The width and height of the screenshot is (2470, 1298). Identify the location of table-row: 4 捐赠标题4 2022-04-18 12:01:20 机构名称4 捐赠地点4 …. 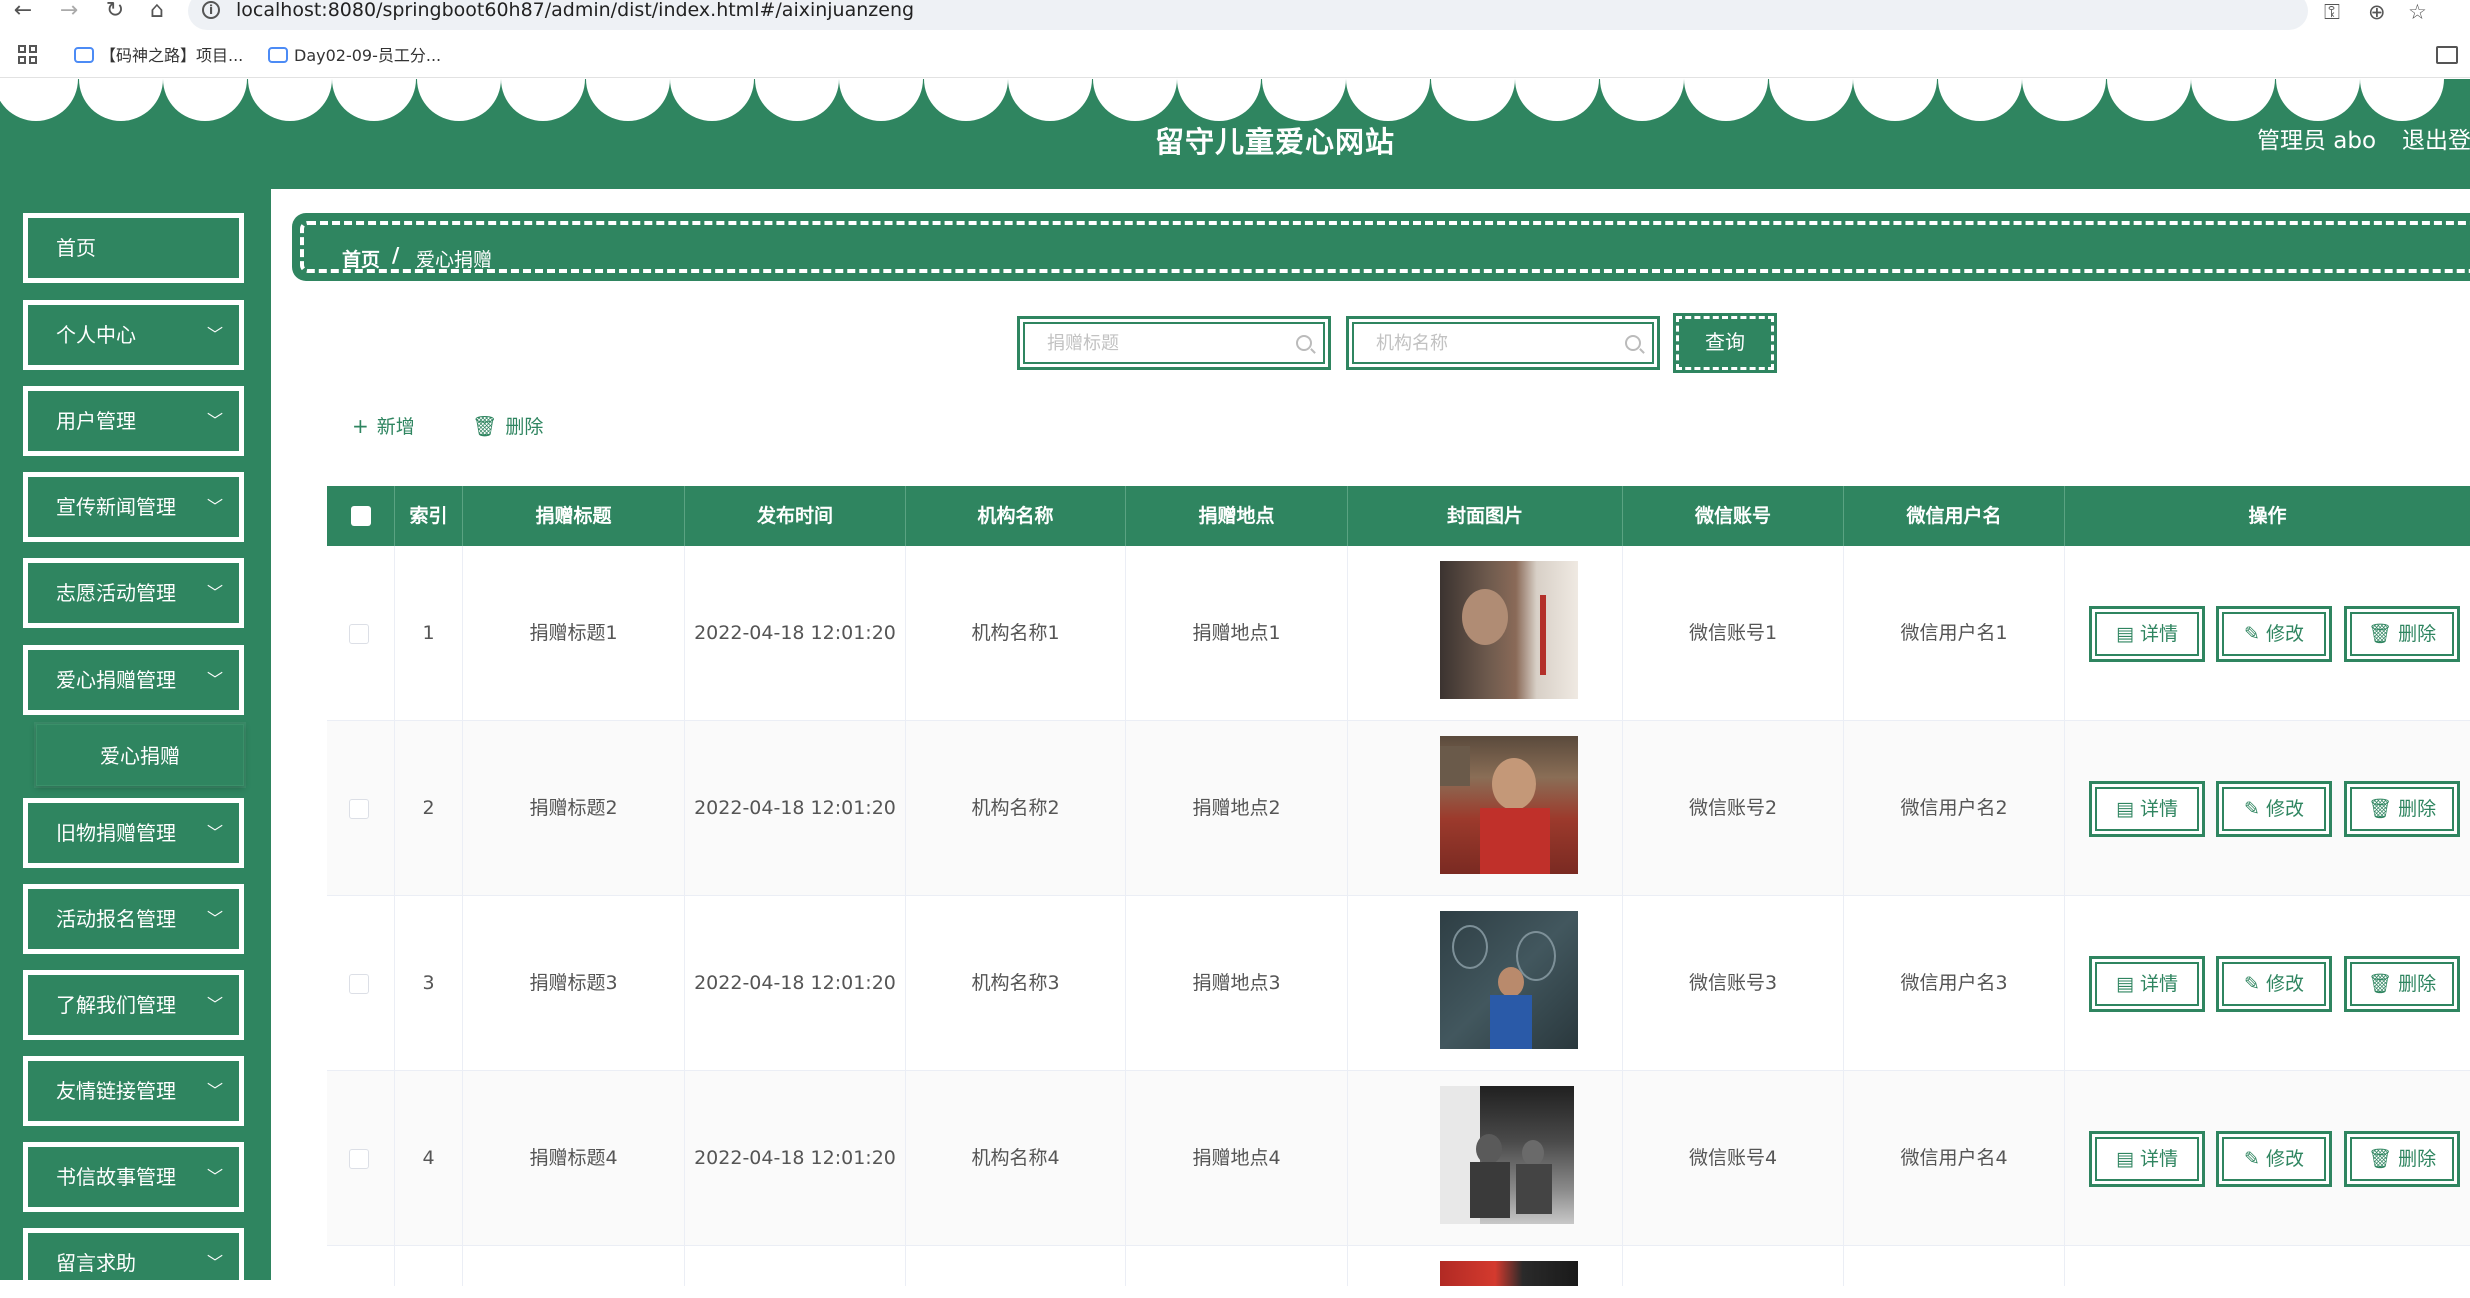
(1398, 1158).